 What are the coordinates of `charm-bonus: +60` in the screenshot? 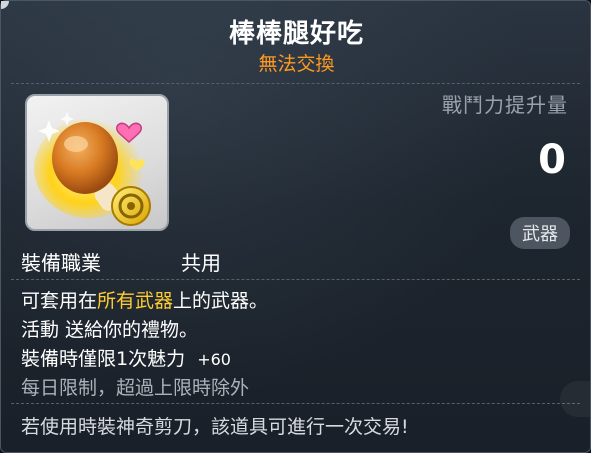 It's located at (214, 359).